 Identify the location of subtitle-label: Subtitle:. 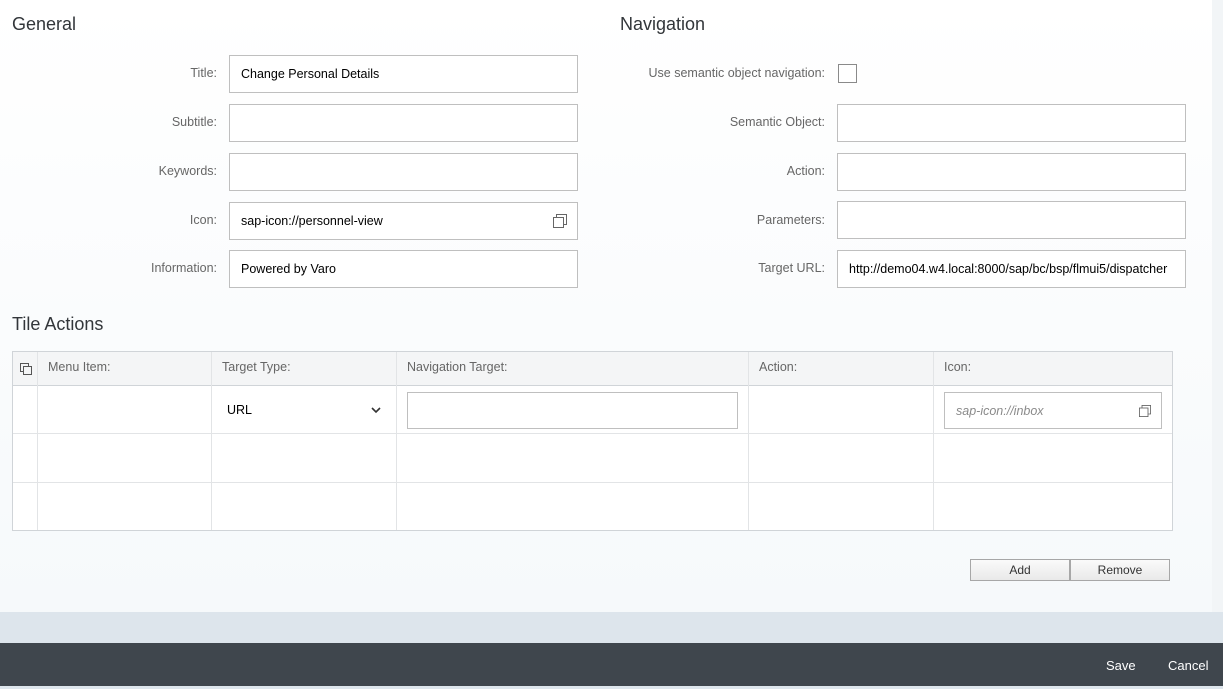
(194, 122).